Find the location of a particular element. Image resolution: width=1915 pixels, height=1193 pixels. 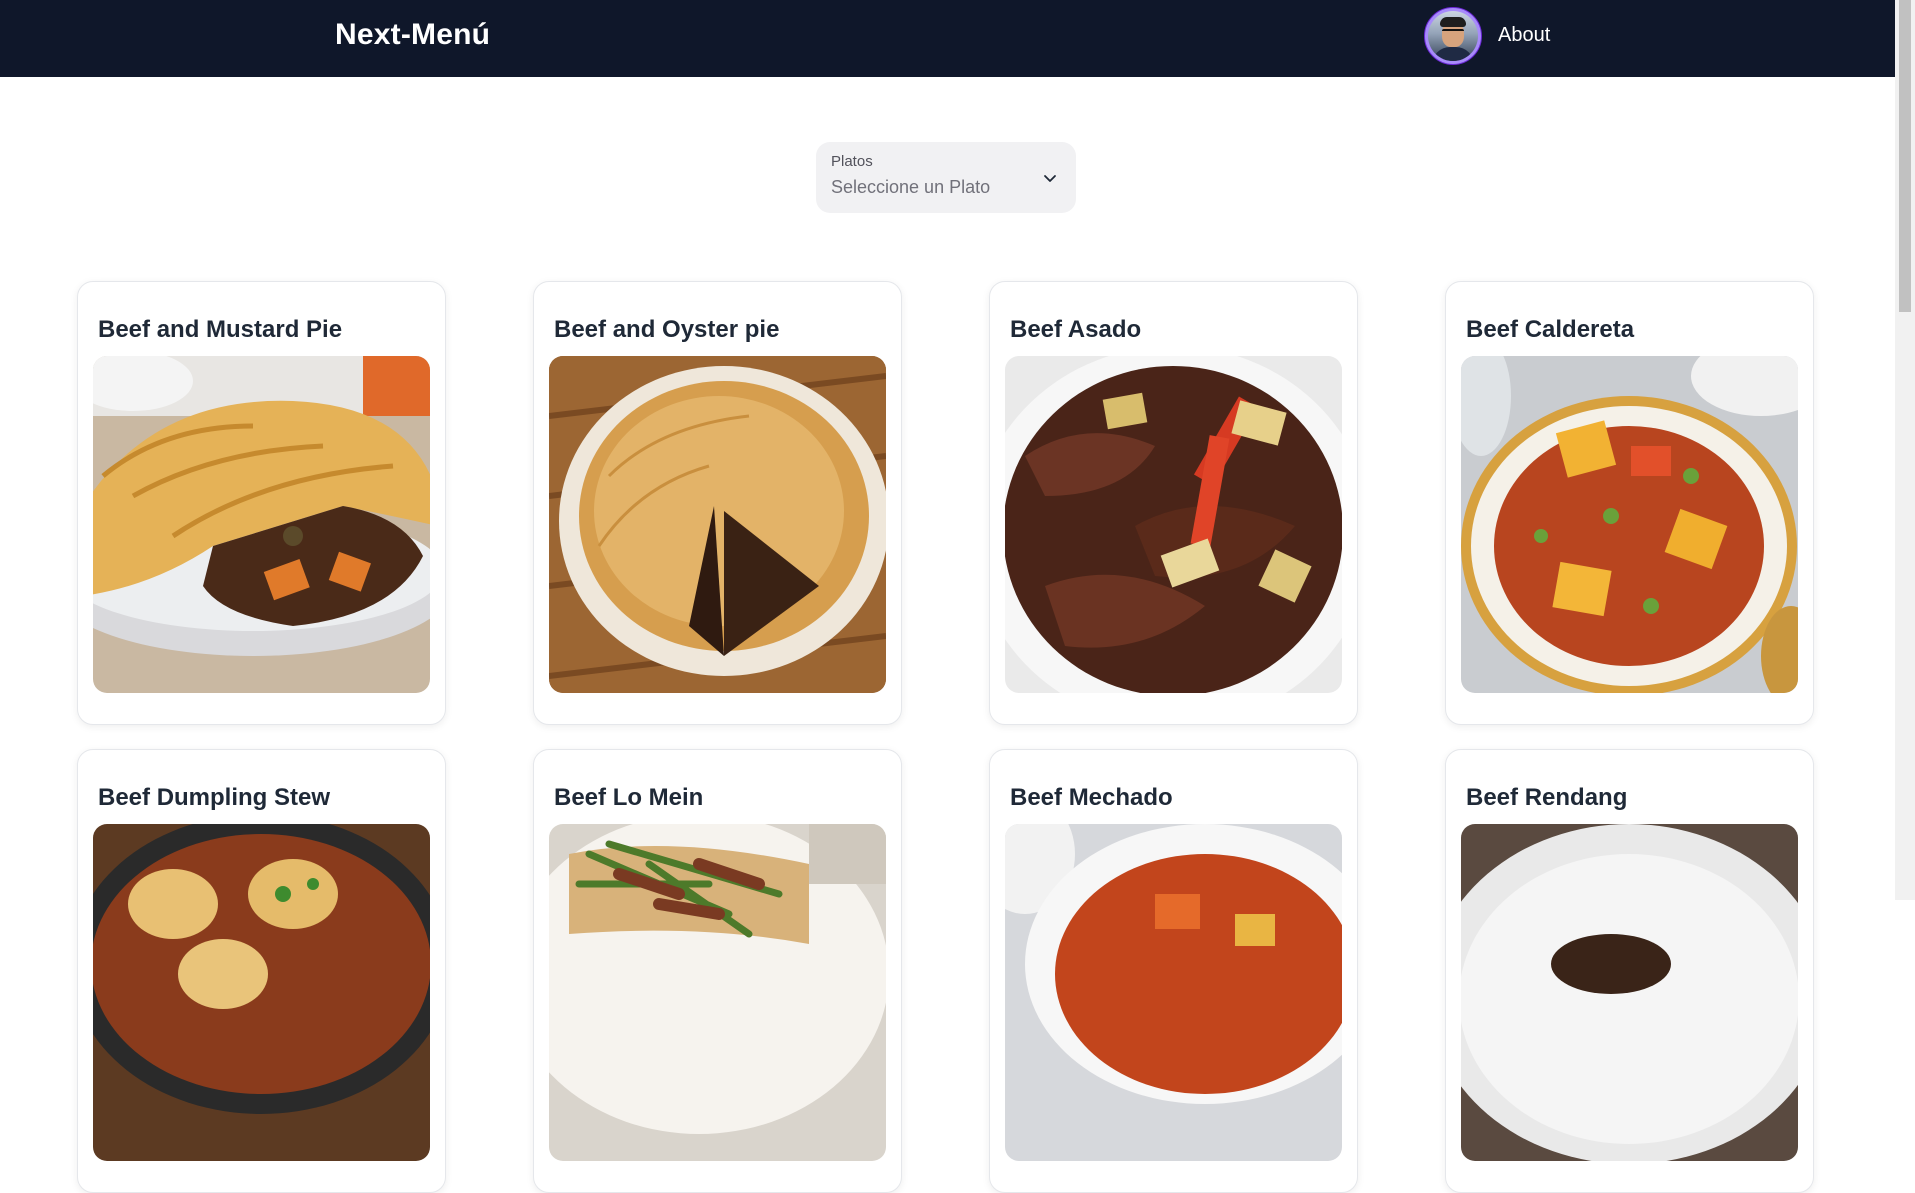

top-navbar: Next-Menú About is located at coordinates (947, 38).